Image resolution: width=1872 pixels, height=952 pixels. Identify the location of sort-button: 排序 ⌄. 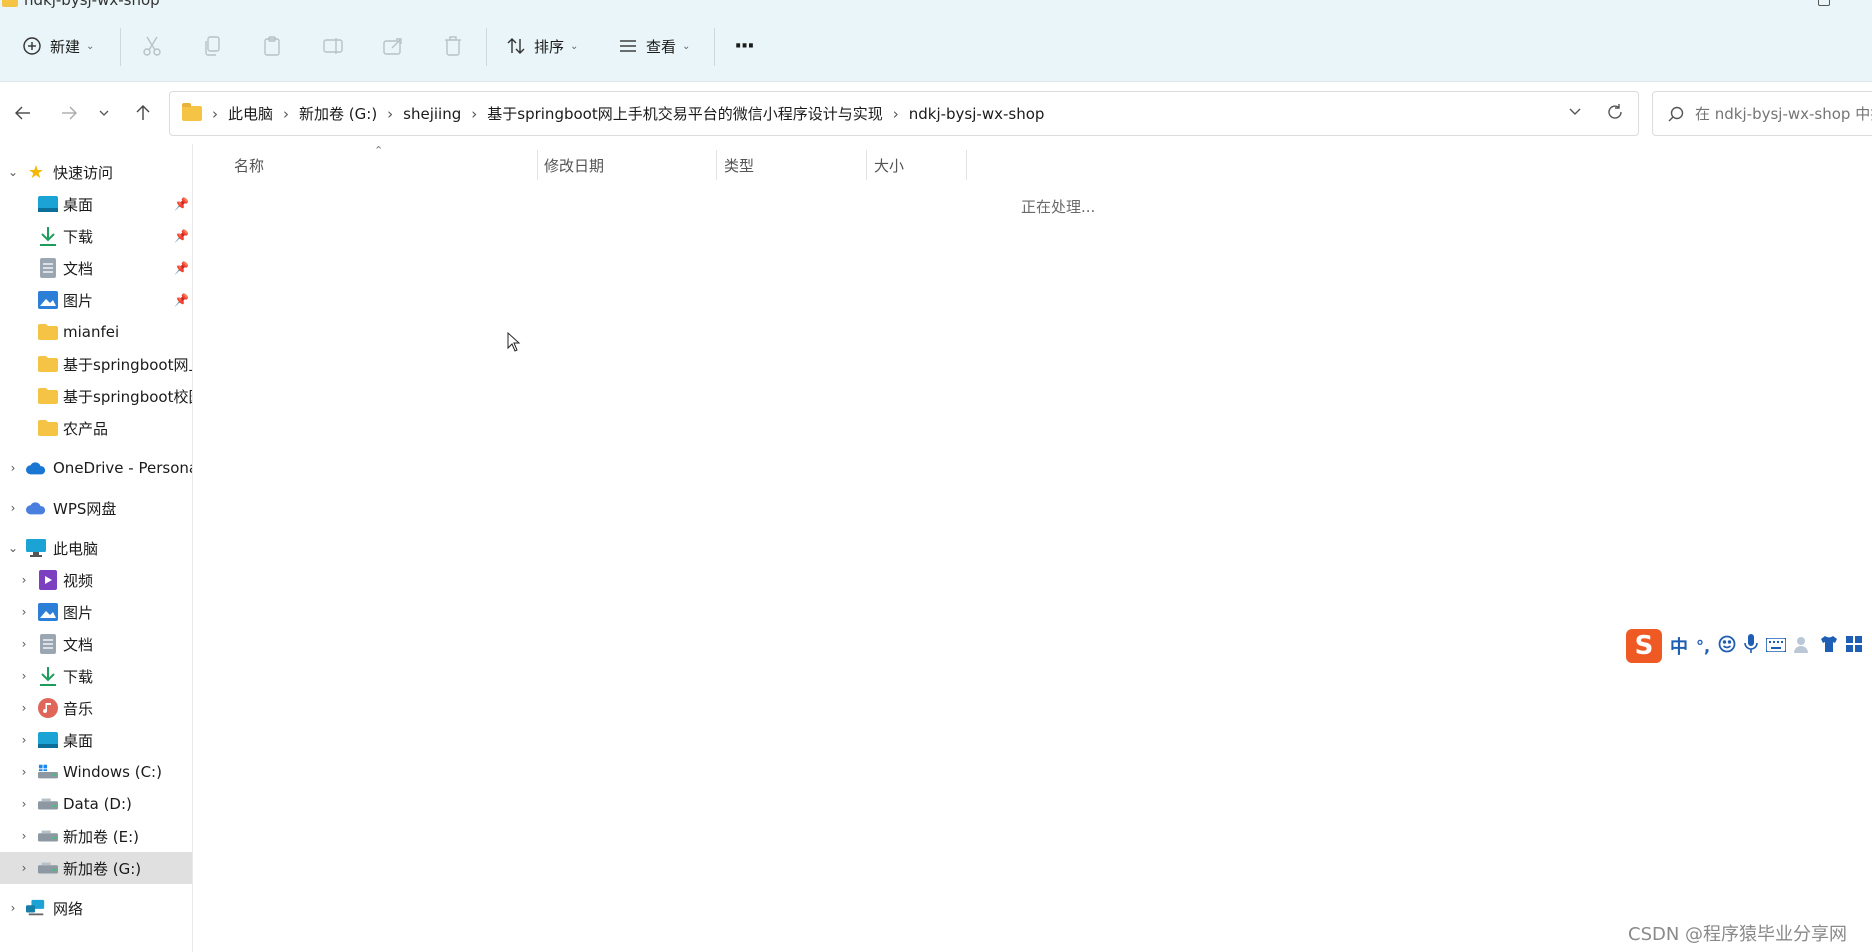
(542, 46).